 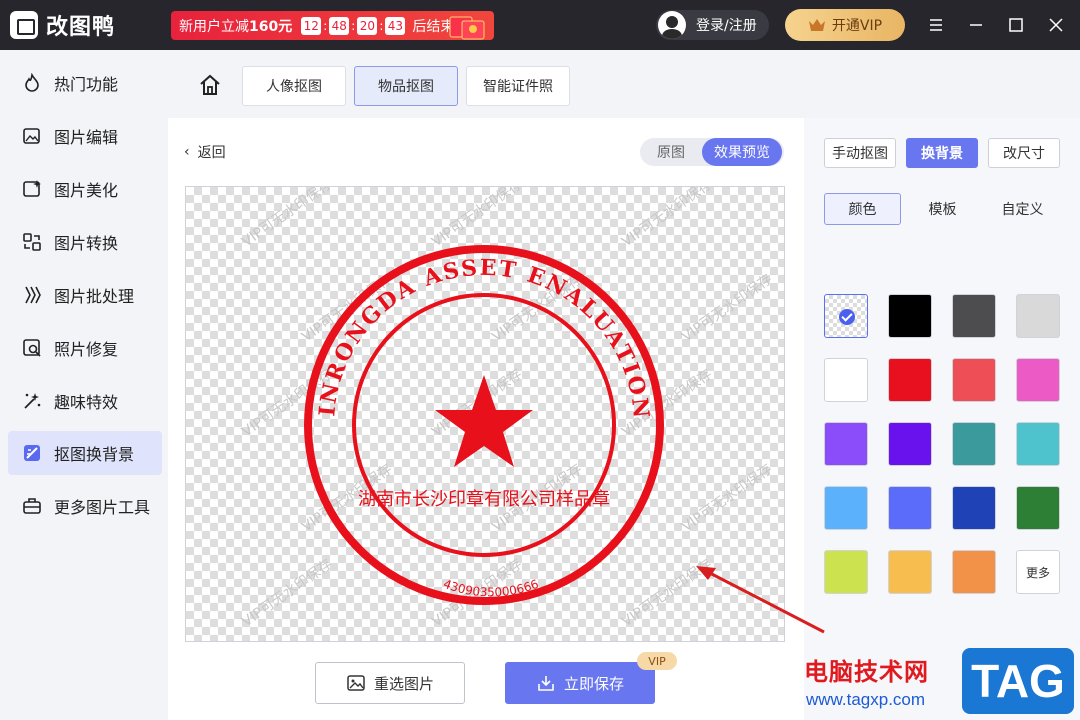 What do you see at coordinates (356, 683) in the screenshot?
I see `image-icon` at bounding box center [356, 683].